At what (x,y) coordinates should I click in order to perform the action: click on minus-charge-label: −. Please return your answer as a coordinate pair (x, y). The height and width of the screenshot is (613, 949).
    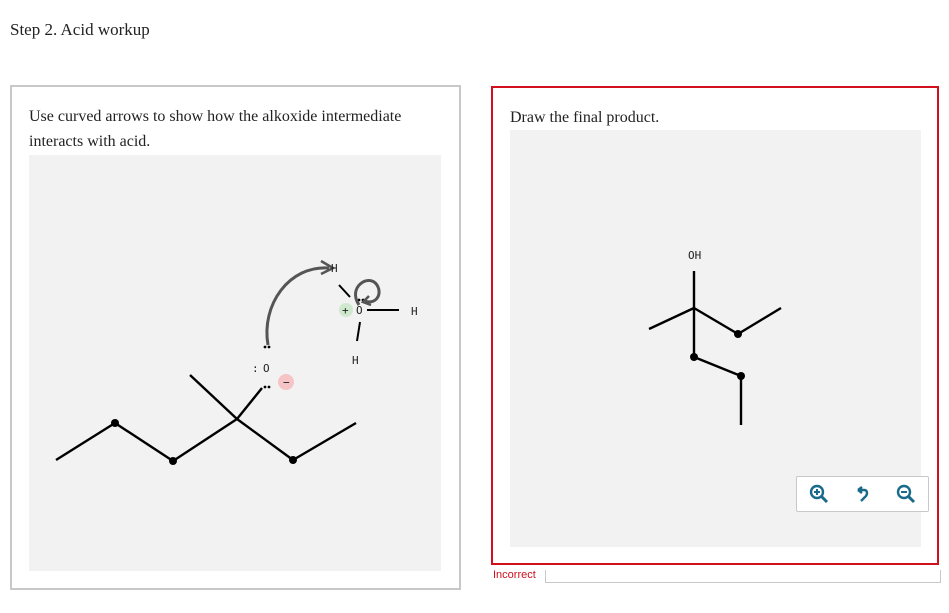
    Looking at the image, I should click on (286, 382).